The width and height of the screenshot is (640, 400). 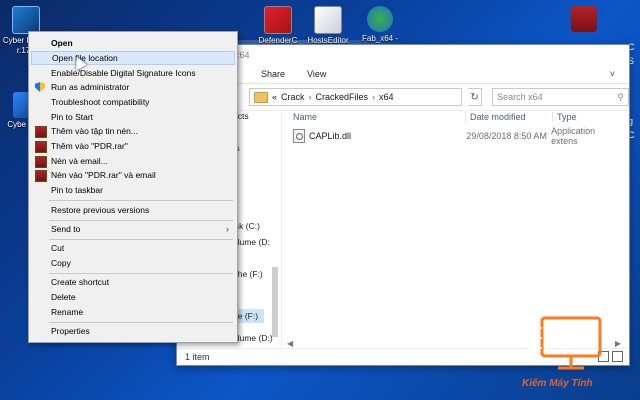 What do you see at coordinates (133, 248) in the screenshot?
I see `menu-cut: Cut` at bounding box center [133, 248].